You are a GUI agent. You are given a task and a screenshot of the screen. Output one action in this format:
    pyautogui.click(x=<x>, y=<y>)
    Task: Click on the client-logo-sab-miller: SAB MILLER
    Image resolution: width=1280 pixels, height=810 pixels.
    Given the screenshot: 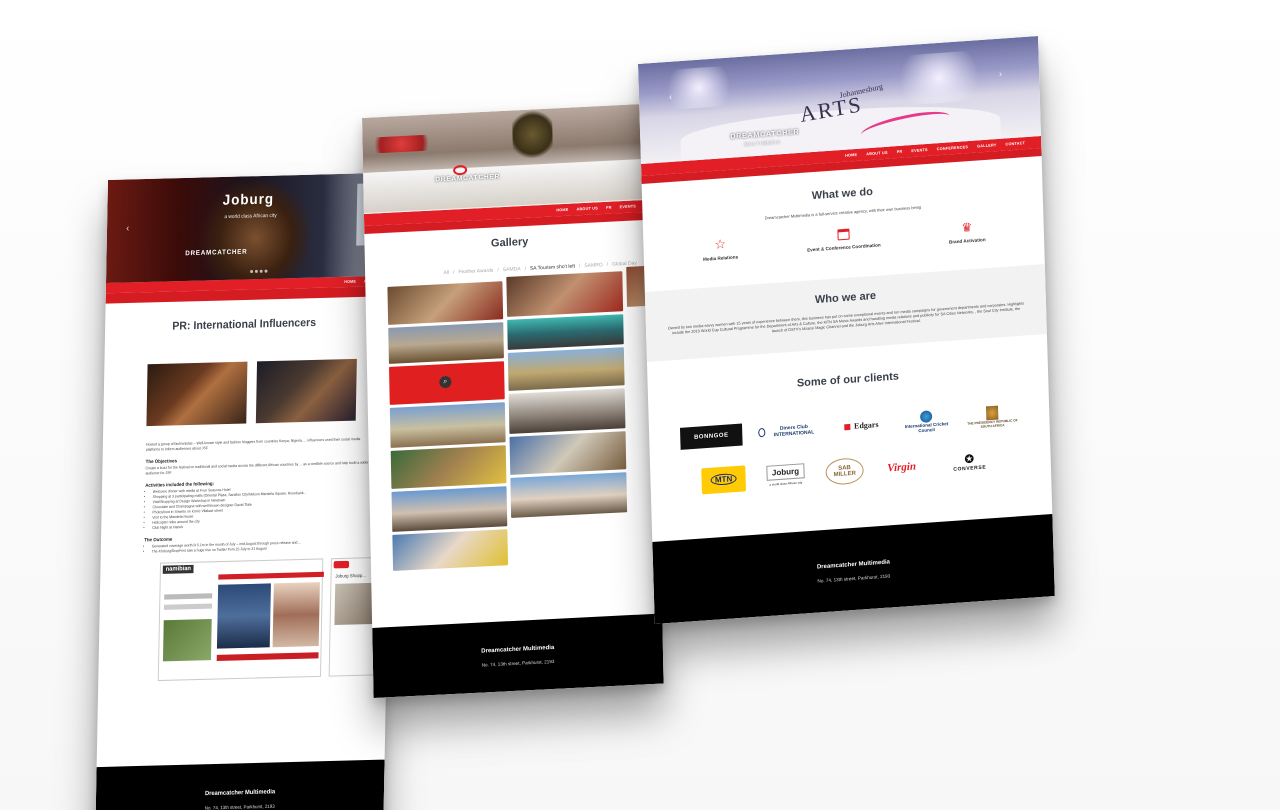 What is the action you would take?
    pyautogui.click(x=845, y=471)
    